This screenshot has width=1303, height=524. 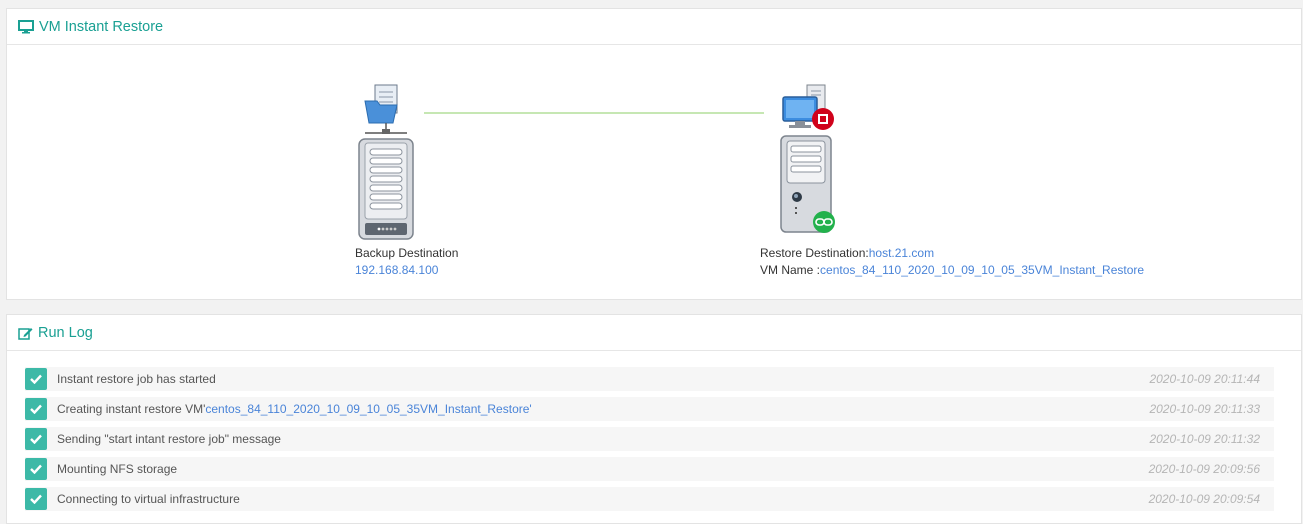 I want to click on page-title: VM Instant Restore, so click(x=101, y=26).